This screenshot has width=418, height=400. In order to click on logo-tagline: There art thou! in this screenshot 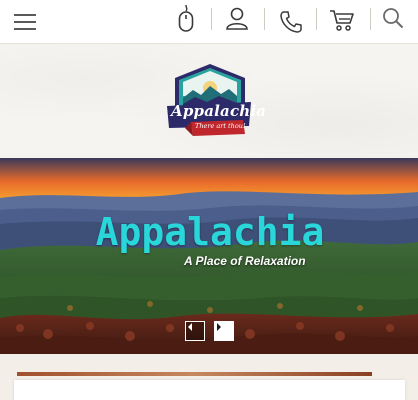, I will do `click(220, 126)`.